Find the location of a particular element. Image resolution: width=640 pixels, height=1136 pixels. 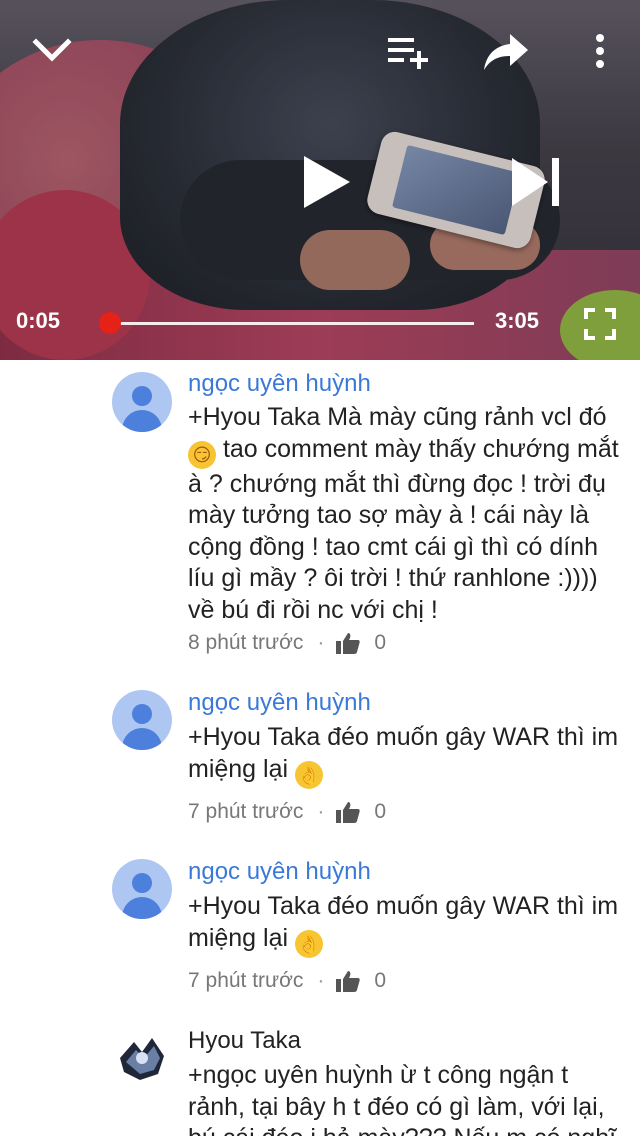

current-time: 0:05 is located at coordinates (38, 320).